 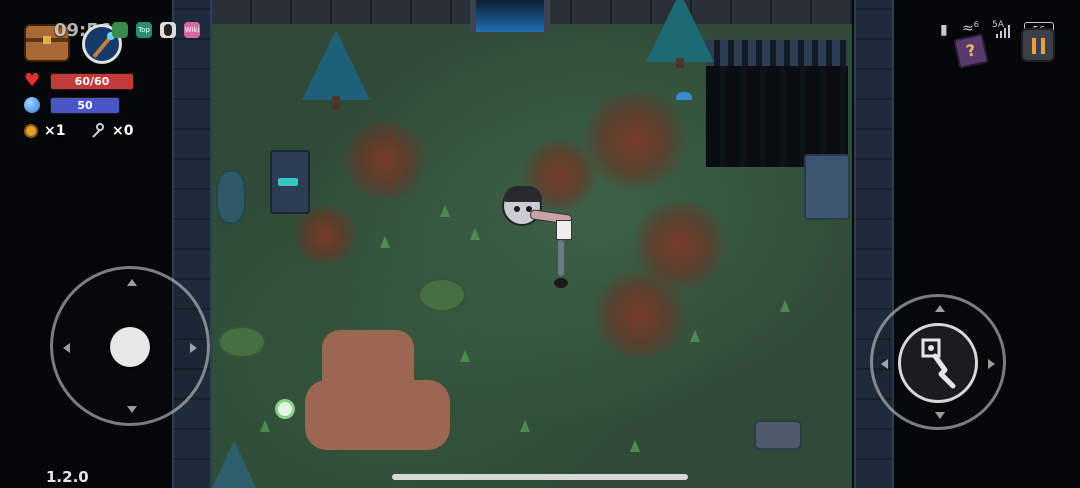 What do you see at coordinates (97, 131) in the screenshot?
I see `key-icon` at bounding box center [97, 131].